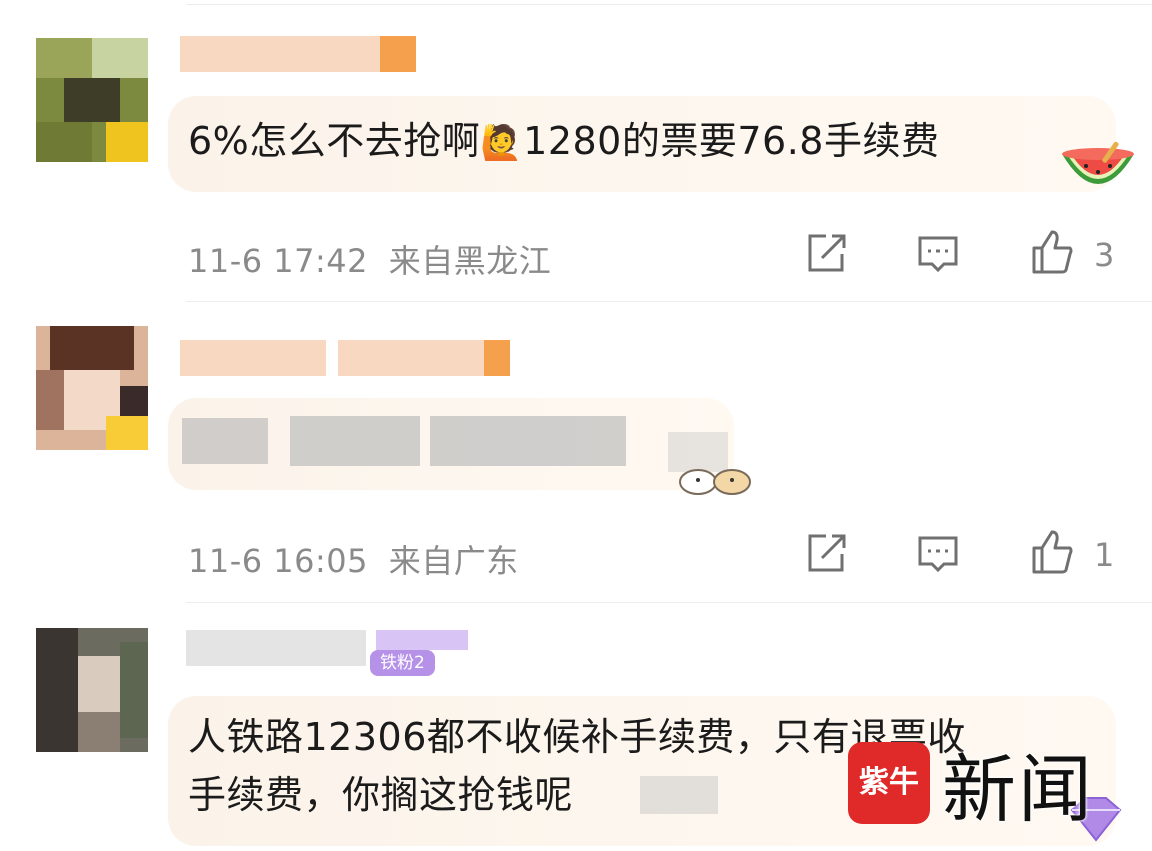  I want to click on location: 来自黑龙江, so click(470, 261).